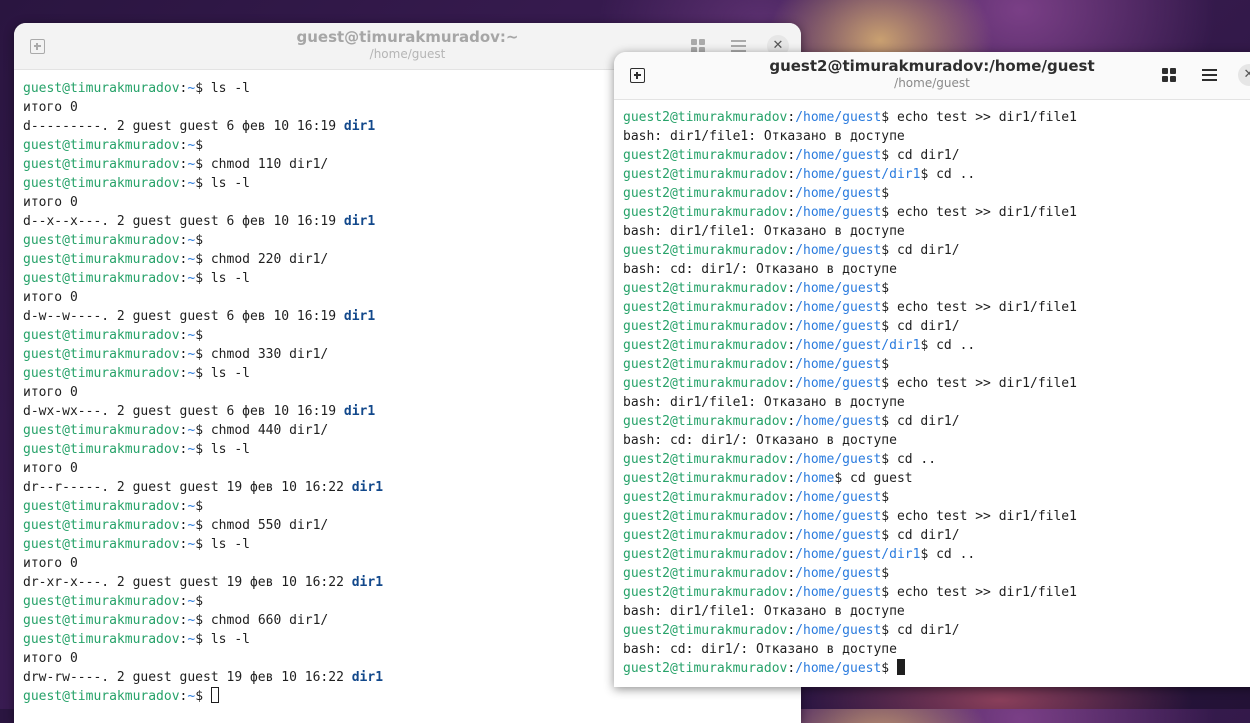  I want to click on close-button: ✕, so click(1243, 75).